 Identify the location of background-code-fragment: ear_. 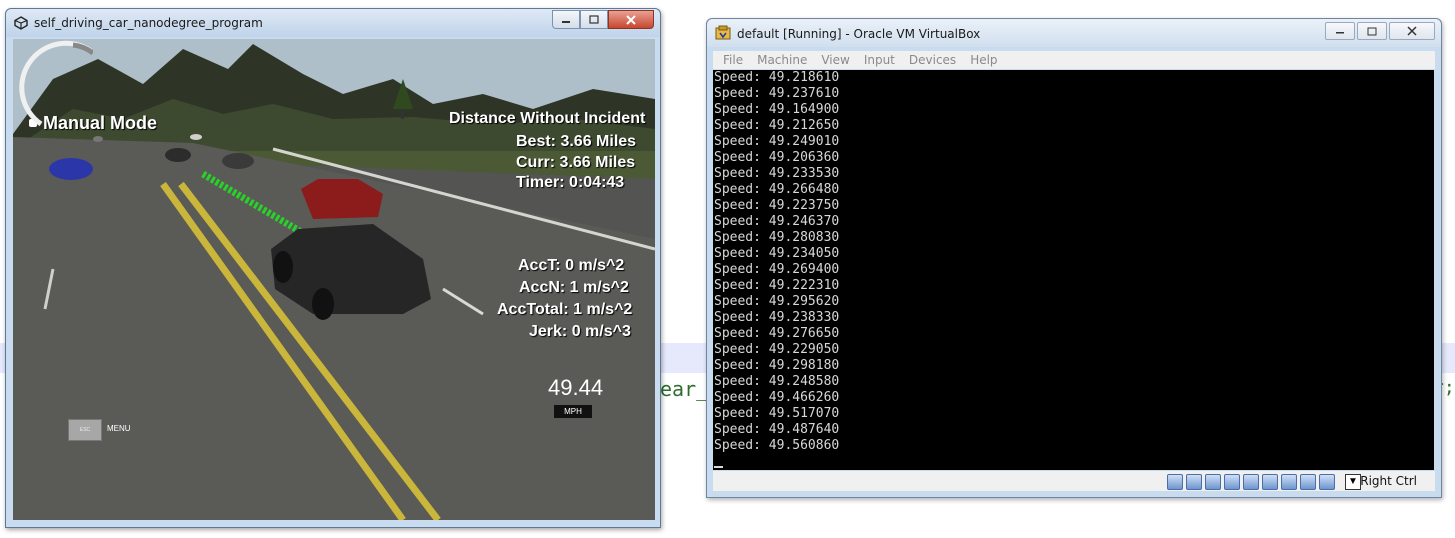
(684, 389).